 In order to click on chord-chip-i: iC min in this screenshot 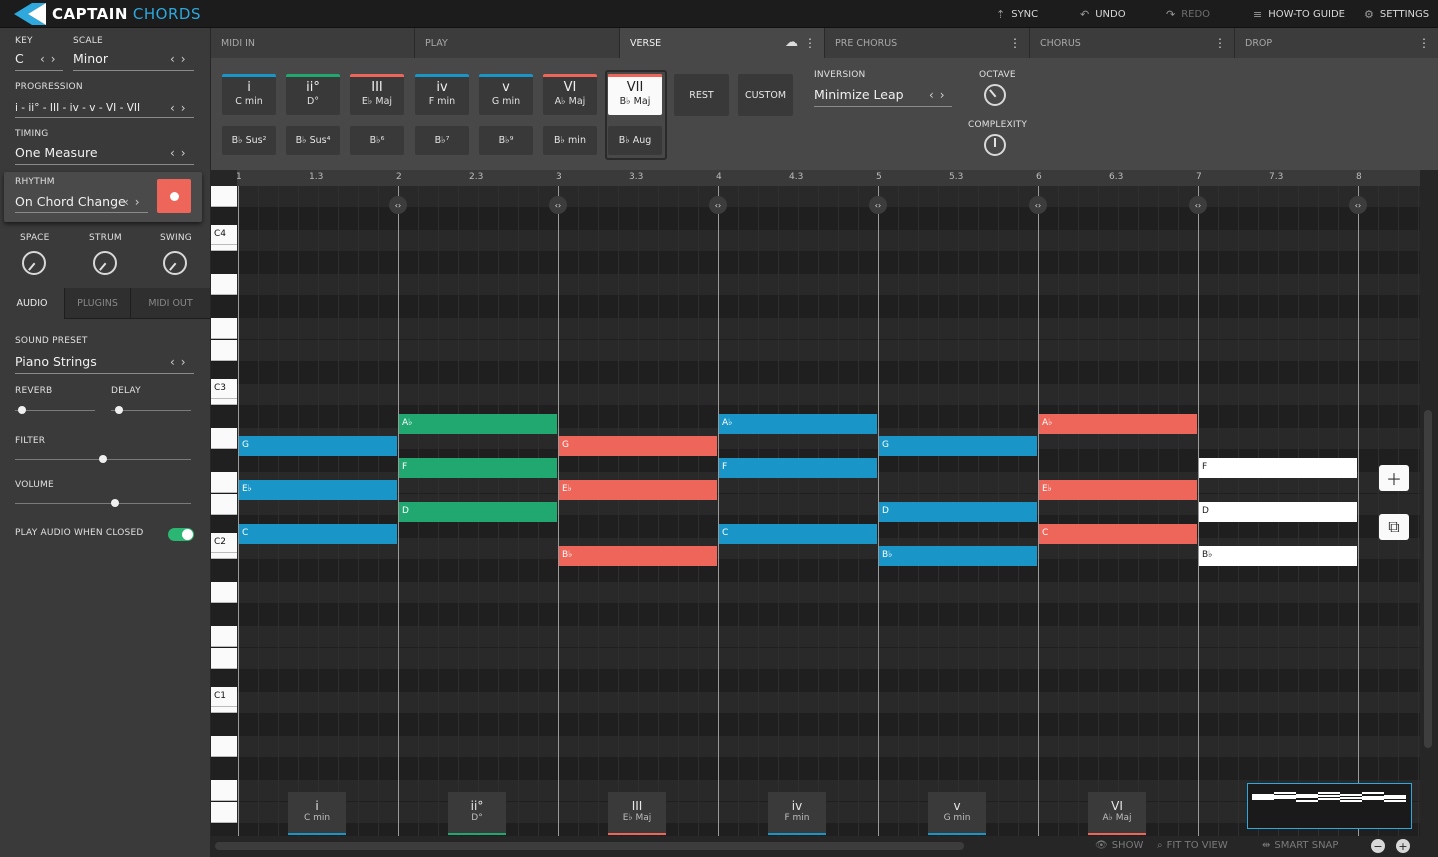, I will do `click(249, 94)`.